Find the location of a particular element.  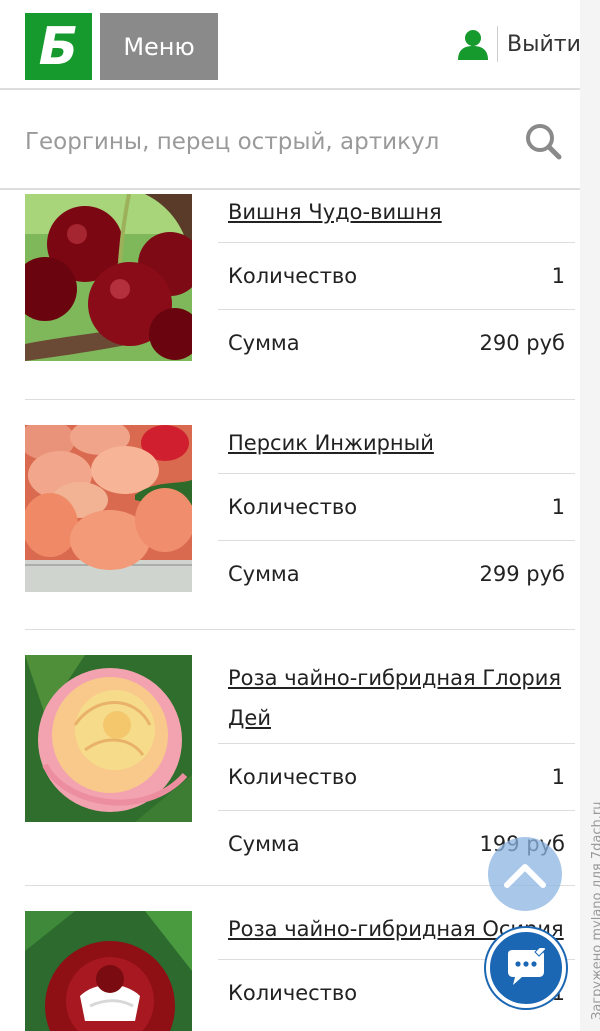

user-icon is located at coordinates (473, 45).